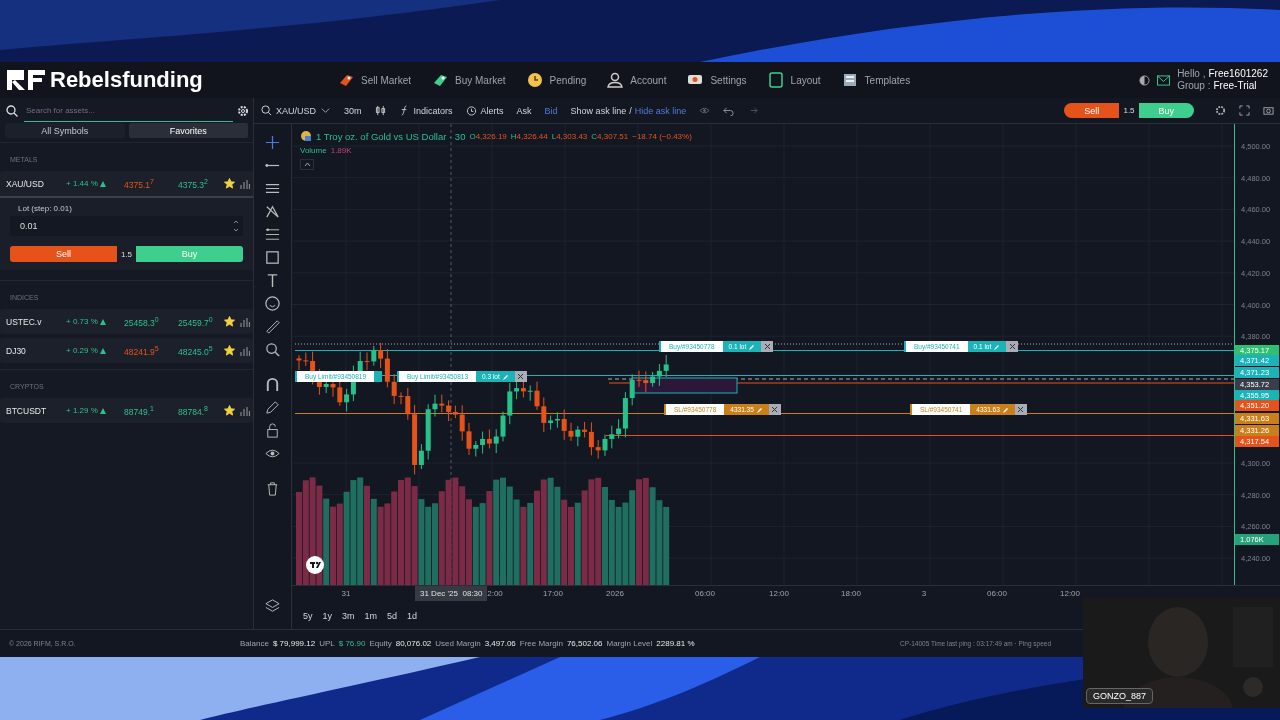  Describe the element at coordinates (16, 350) in the screenshot. I see `asset-symbol: DJ30` at that location.